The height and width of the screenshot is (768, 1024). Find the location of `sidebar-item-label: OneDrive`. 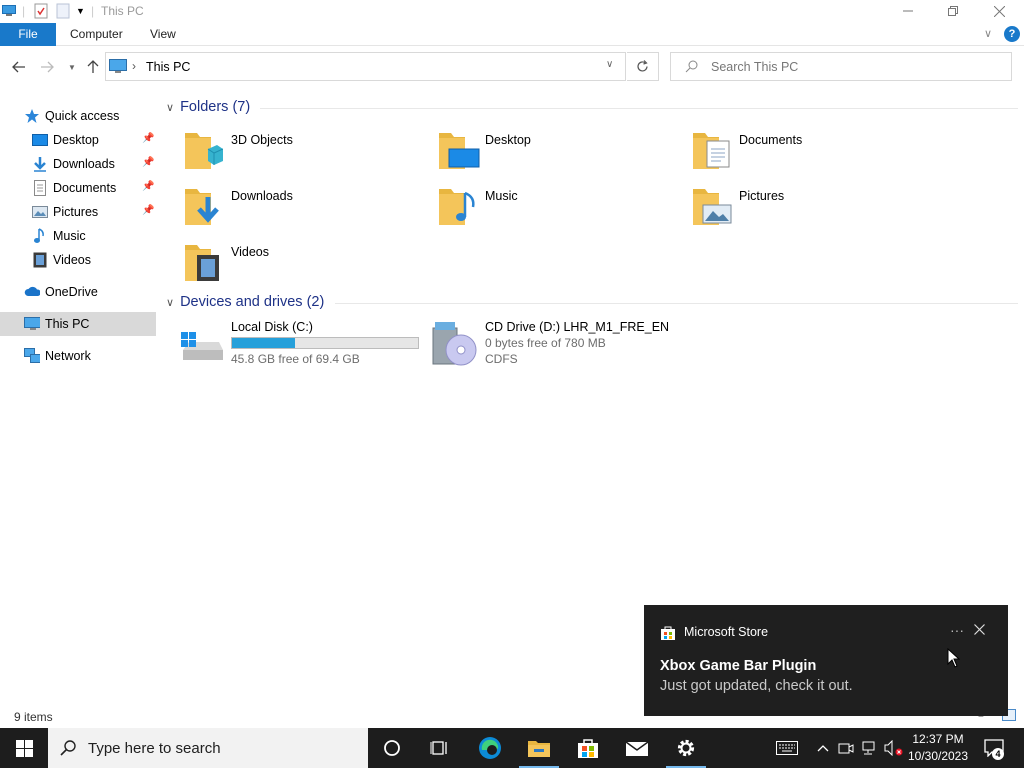

sidebar-item-label: OneDrive is located at coordinates (71, 292).